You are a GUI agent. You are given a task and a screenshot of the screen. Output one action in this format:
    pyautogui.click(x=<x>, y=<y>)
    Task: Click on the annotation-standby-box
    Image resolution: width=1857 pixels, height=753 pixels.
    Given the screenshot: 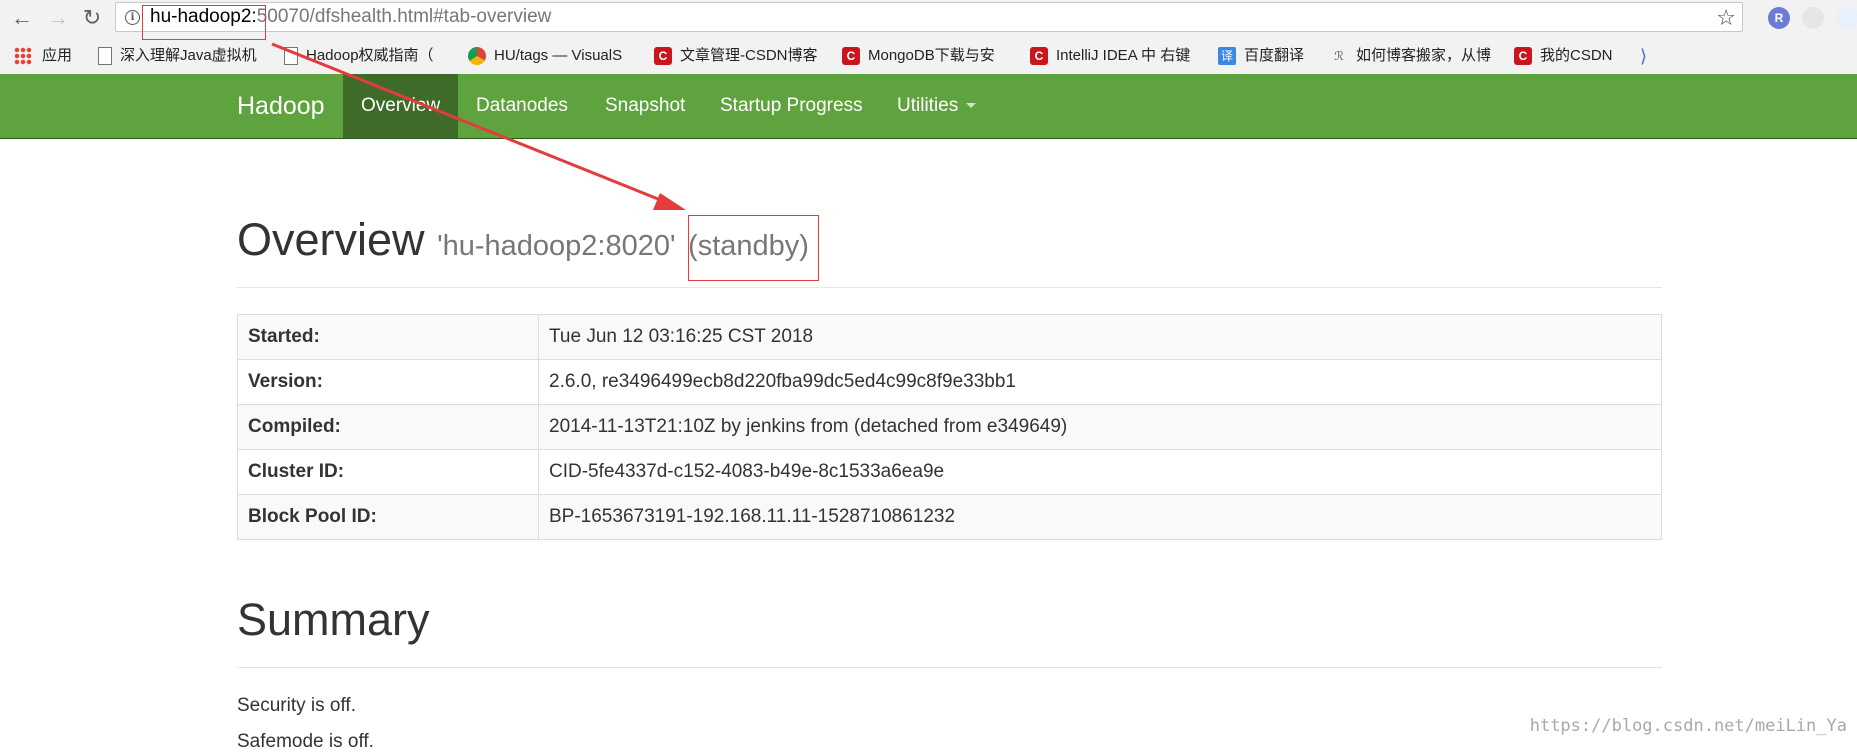 What is the action you would take?
    pyautogui.click(x=753, y=248)
    